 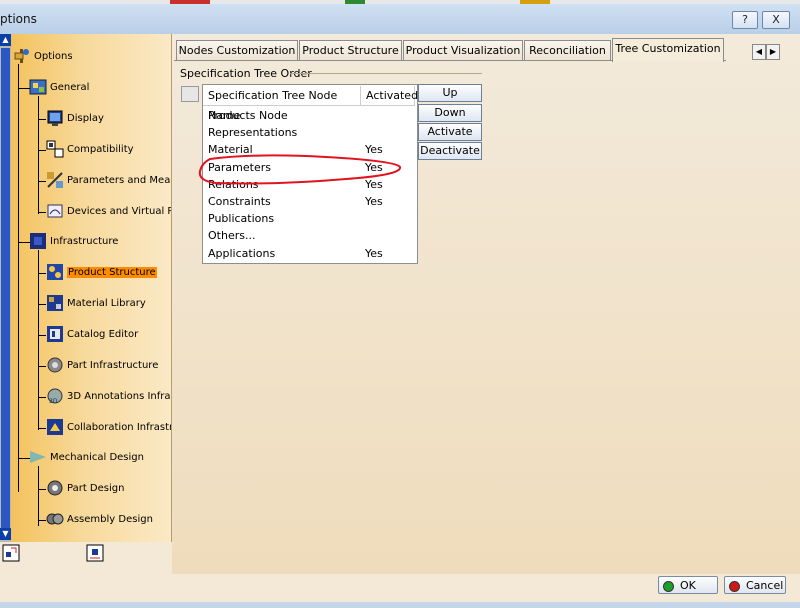 I want to click on help-button: ?, so click(x=745, y=20).